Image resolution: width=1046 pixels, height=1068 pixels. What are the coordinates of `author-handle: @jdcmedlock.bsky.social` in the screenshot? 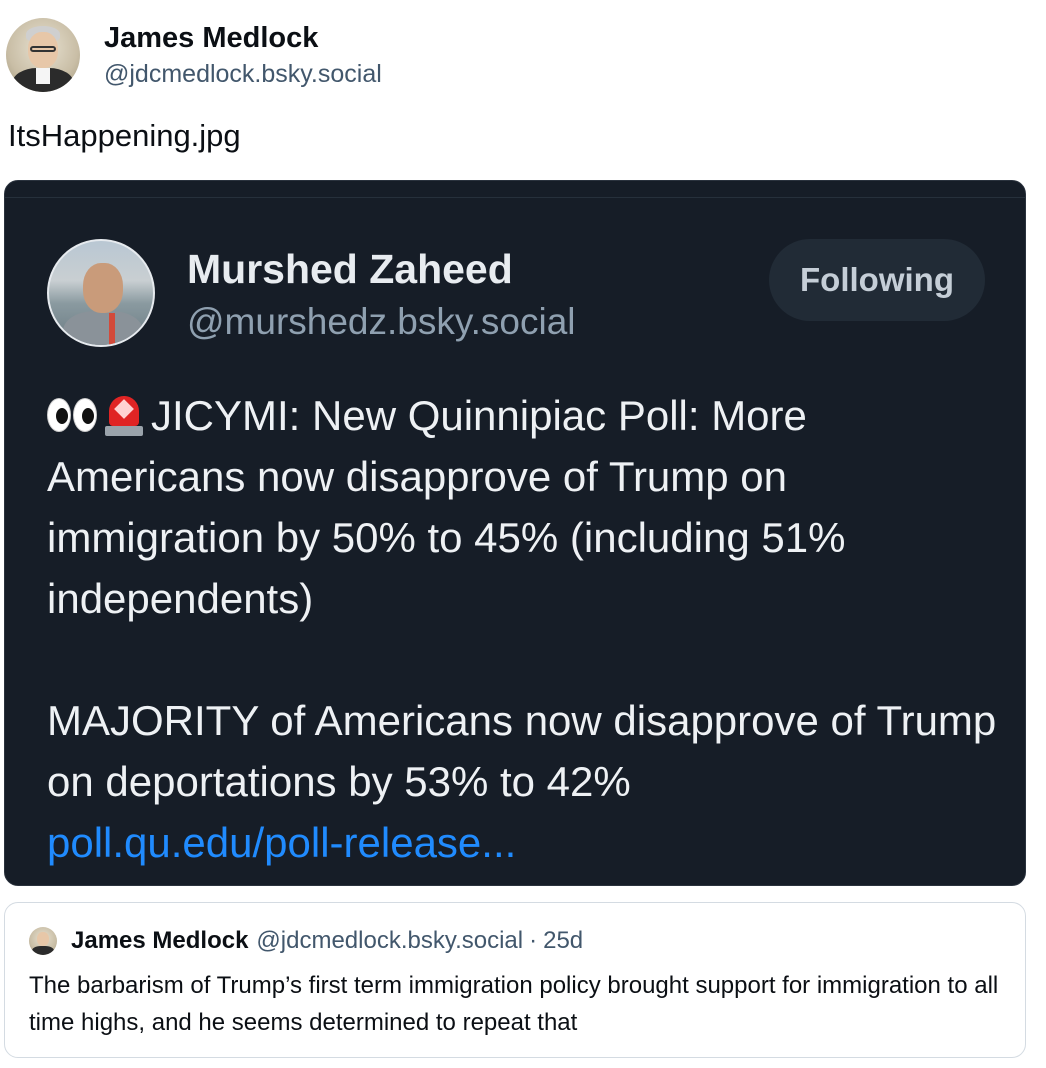 It's located at (243, 74).